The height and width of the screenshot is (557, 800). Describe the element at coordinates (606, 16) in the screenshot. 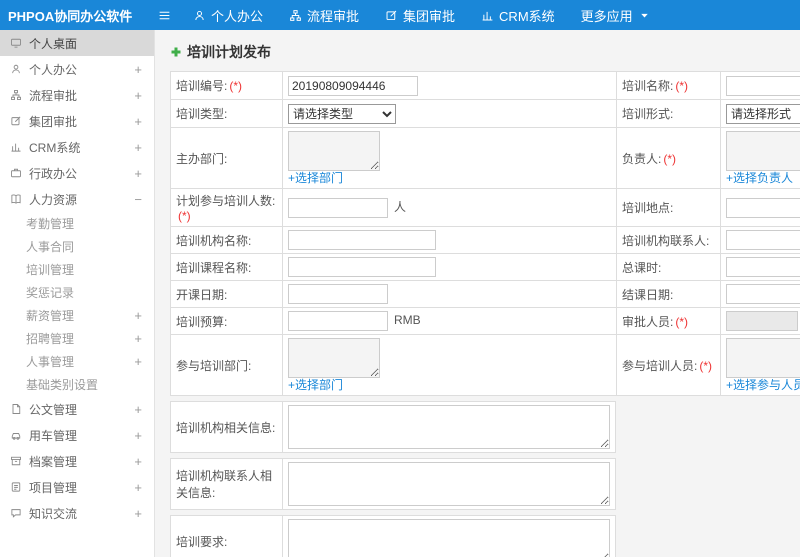

I see `nav-item-label: 更多应用` at that location.